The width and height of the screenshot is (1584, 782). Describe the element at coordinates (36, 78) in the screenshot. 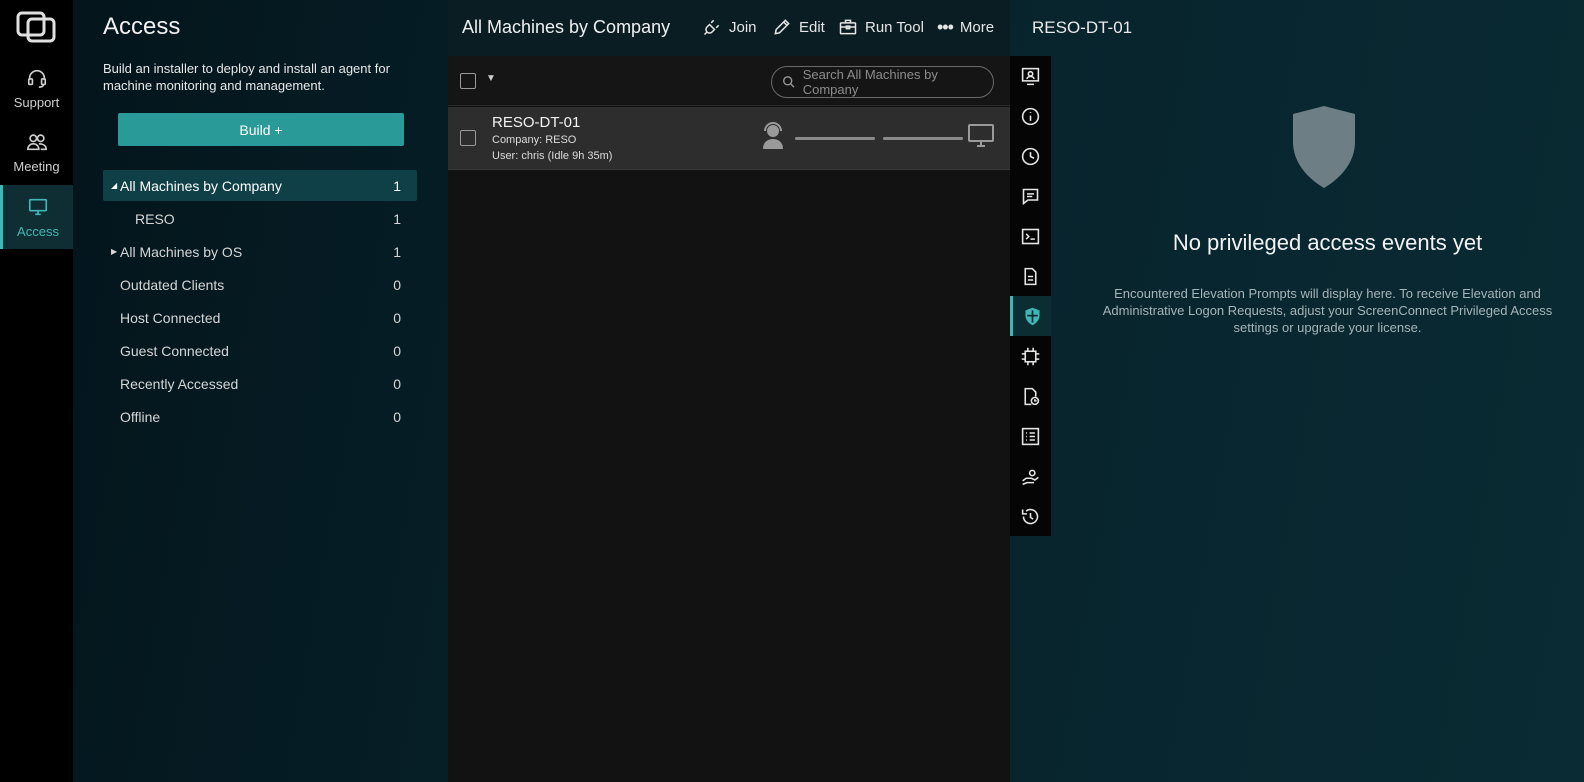

I see `headset-icon` at that location.